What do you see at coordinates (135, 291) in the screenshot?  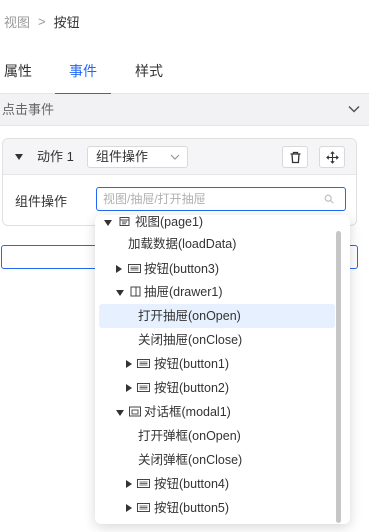 I see `drawer-icon` at bounding box center [135, 291].